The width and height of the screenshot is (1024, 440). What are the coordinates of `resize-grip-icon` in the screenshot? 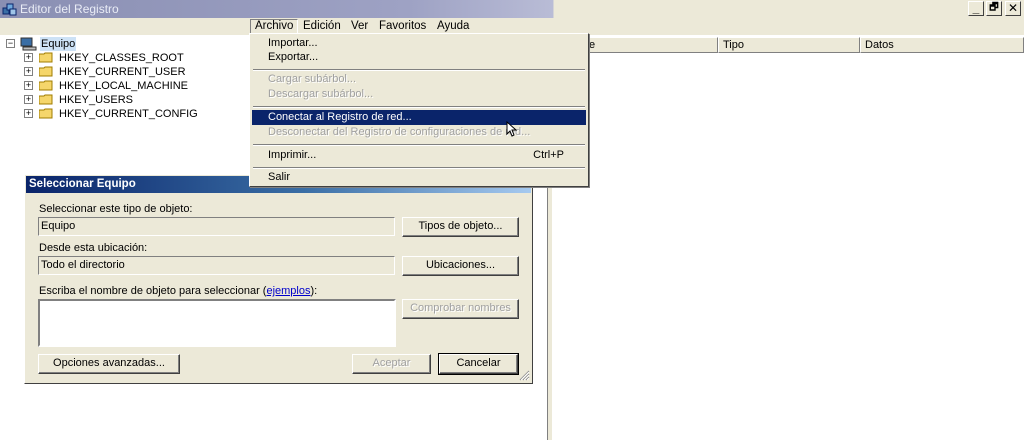 It's located at (524, 375).